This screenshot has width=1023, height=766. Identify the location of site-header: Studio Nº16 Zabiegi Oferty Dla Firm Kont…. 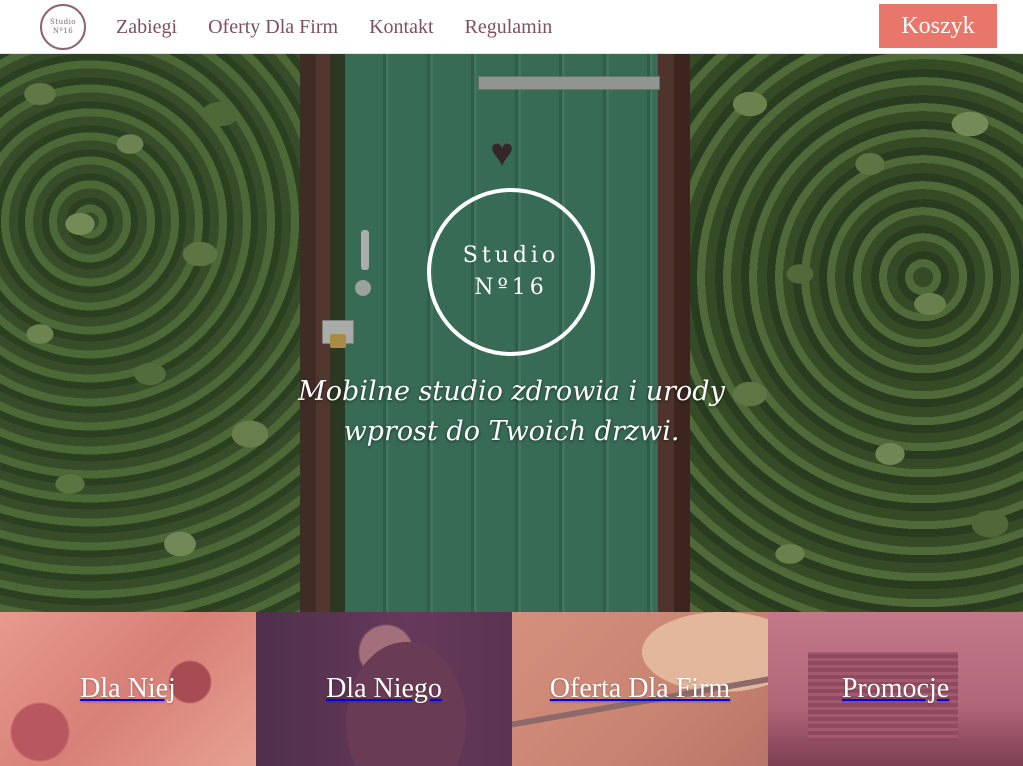
(511, 27).